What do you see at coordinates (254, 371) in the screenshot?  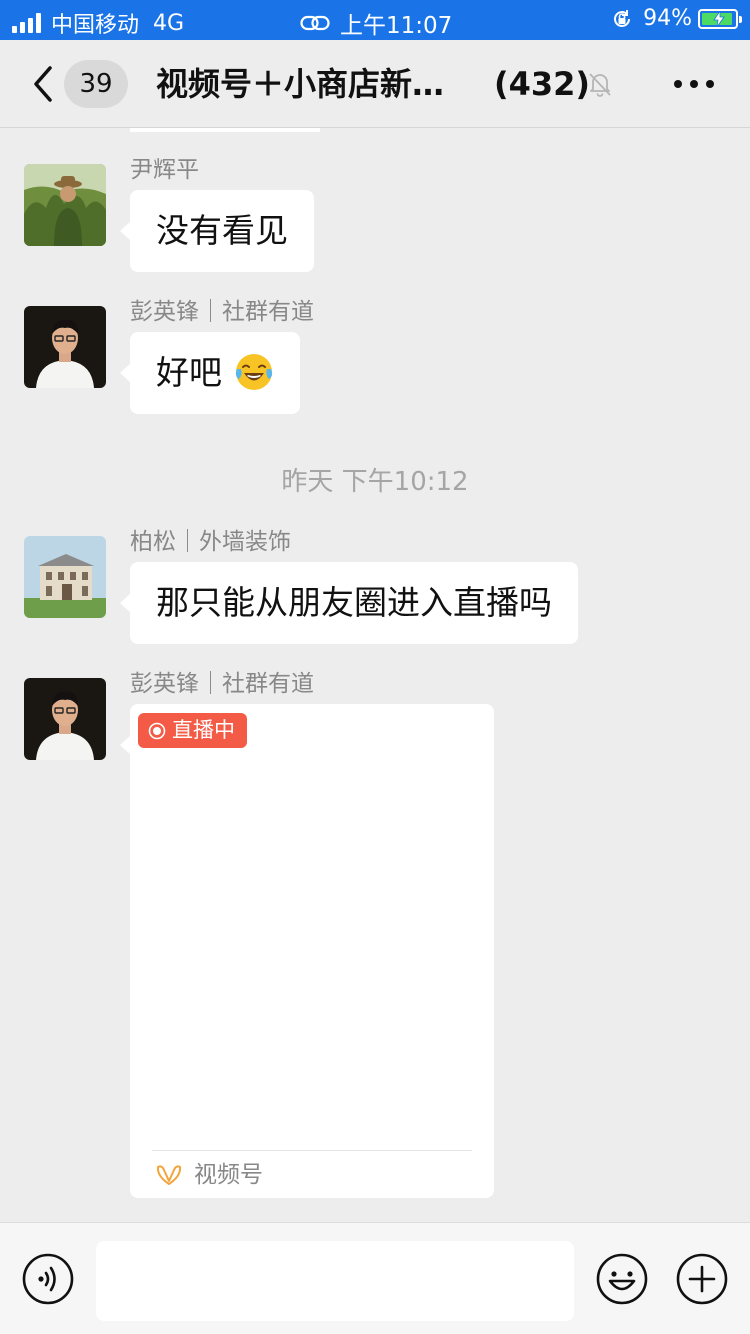 I see `laugh-cry-emoji-icon` at bounding box center [254, 371].